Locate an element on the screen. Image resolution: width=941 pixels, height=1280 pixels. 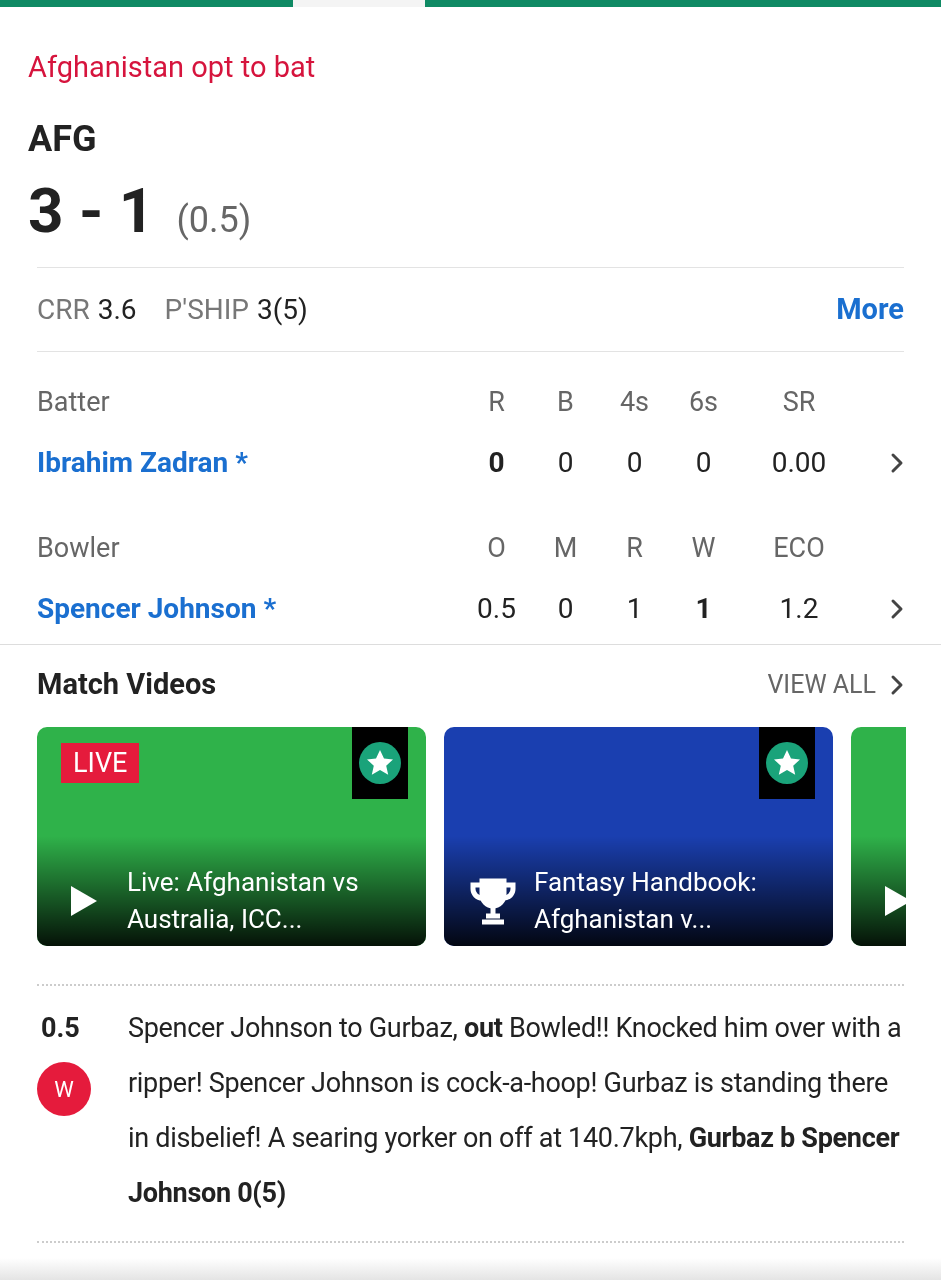
stat-label: CRR is located at coordinates (63, 309).